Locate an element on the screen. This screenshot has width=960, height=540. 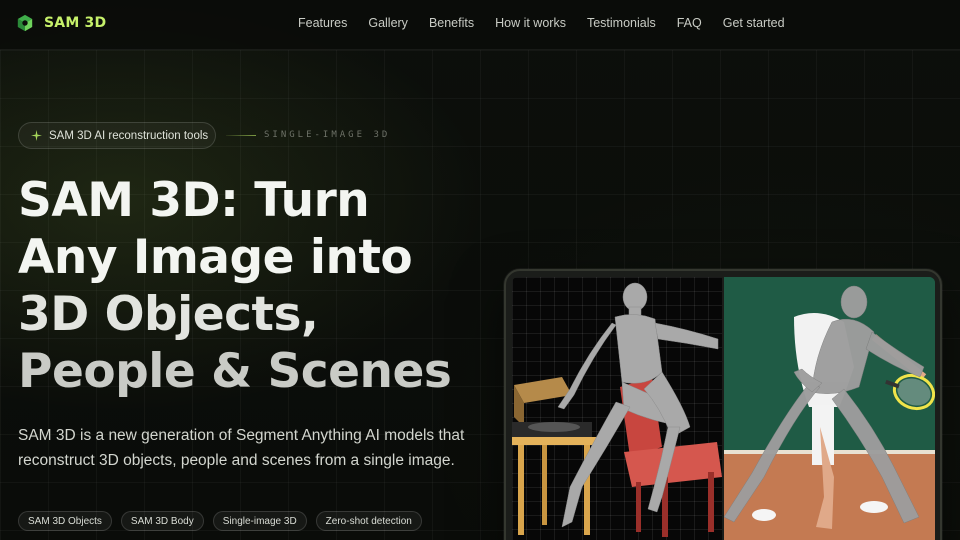
headline-line-4: People & Scenes is located at coordinates (235, 371).